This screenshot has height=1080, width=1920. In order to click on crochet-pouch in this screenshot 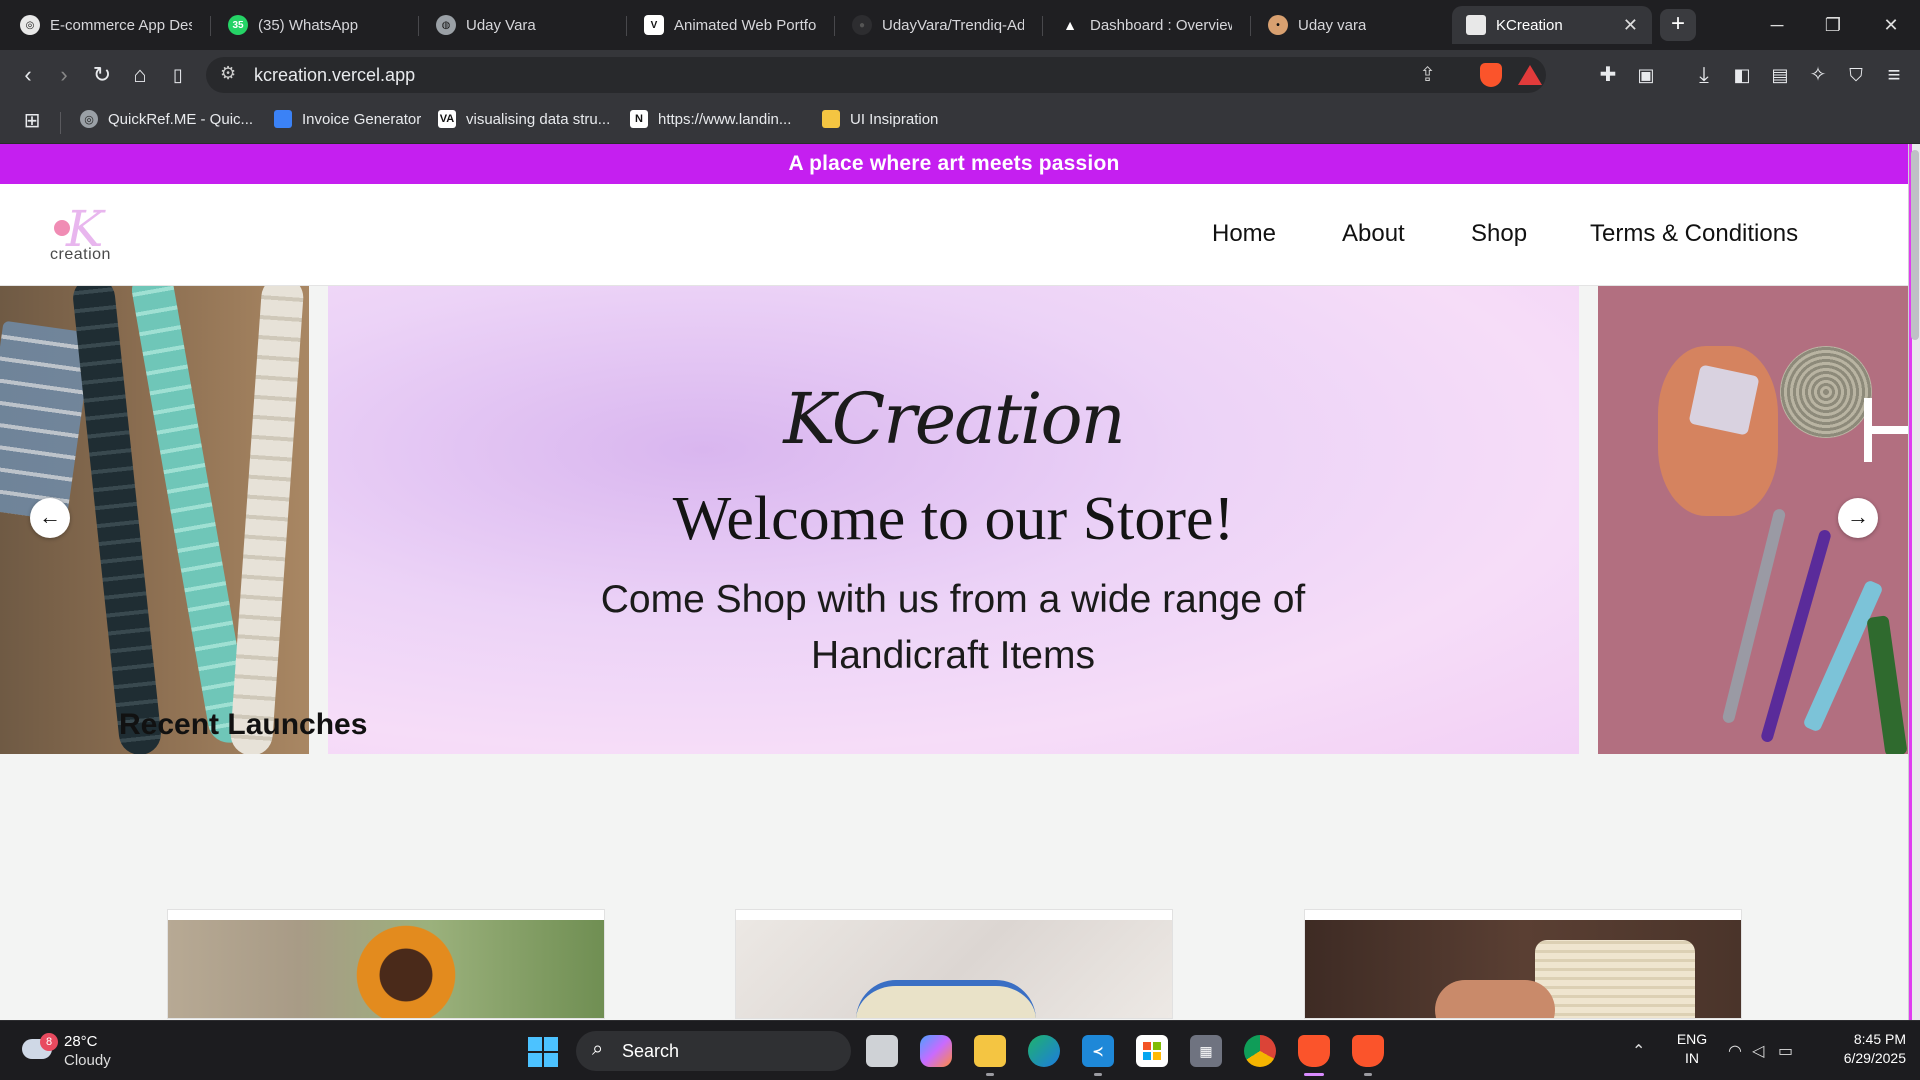, I will do `click(946, 999)`.